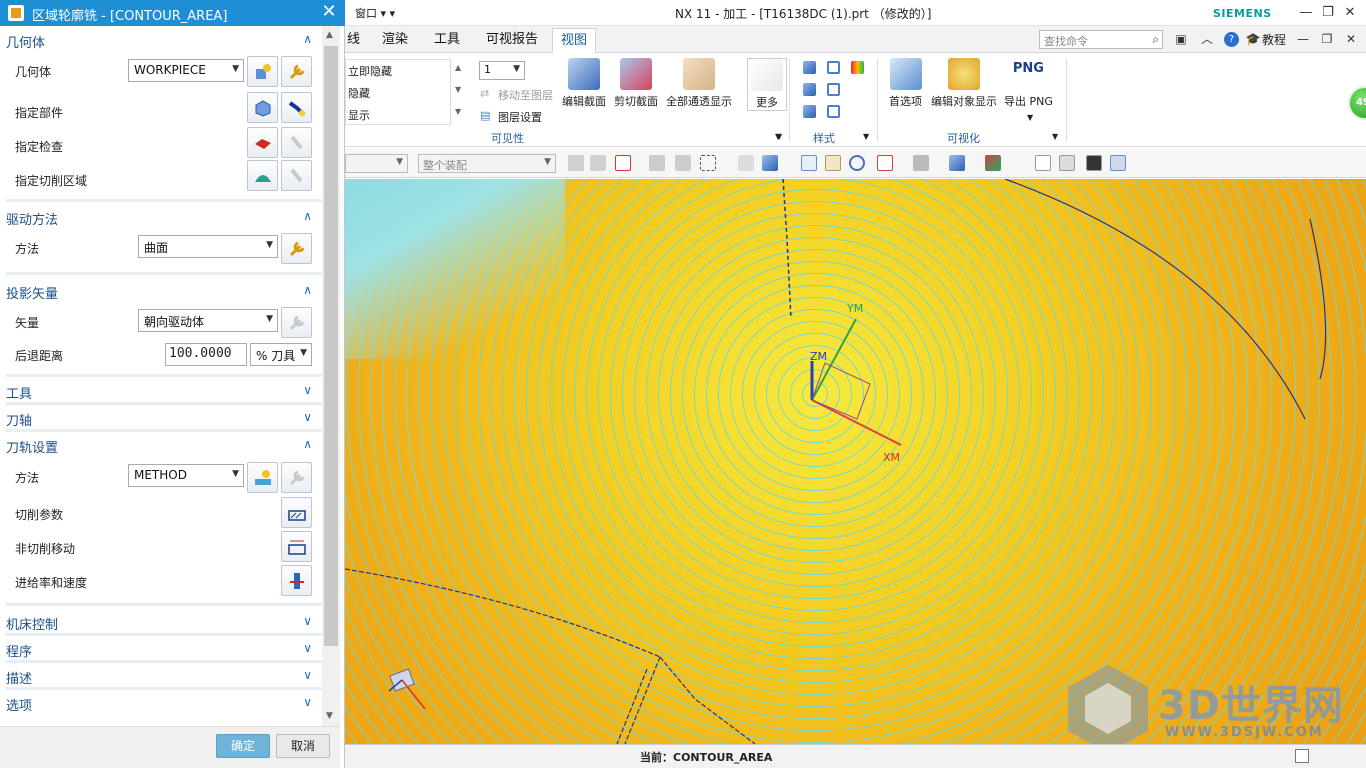 This screenshot has height=768, width=1366. I want to click on zoom-icon, so click(833, 163).